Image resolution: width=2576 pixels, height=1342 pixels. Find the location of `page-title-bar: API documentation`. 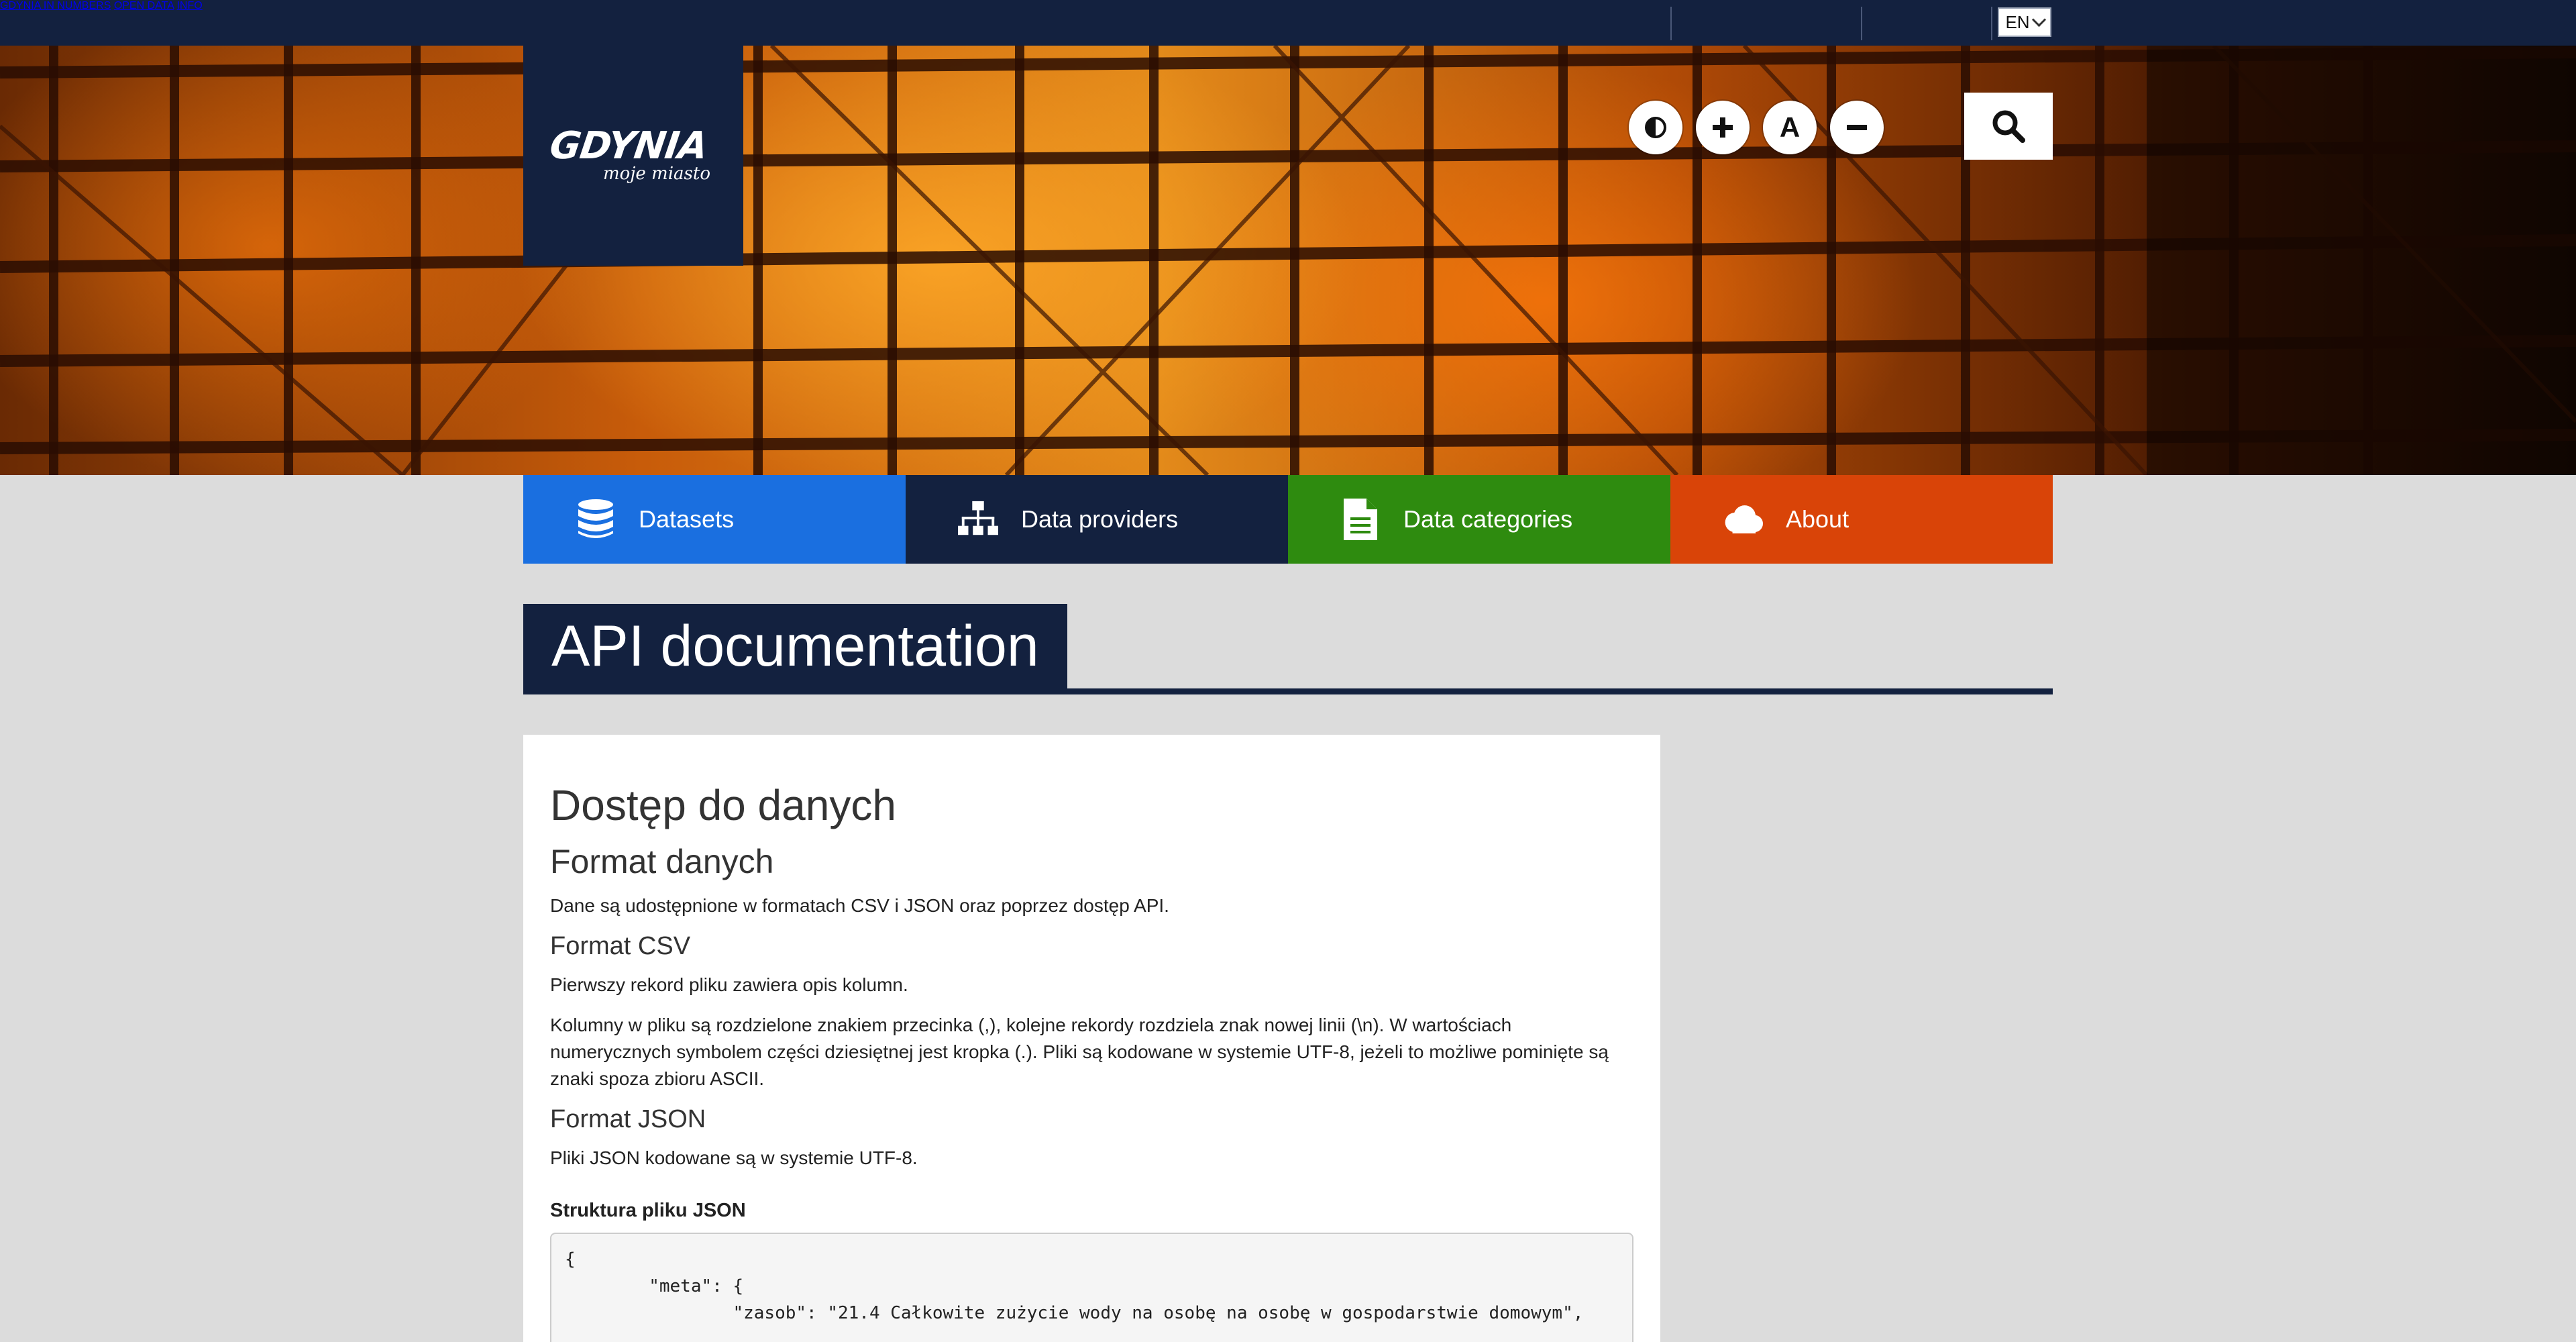

page-title-bar: API documentation is located at coordinates (1288, 649).